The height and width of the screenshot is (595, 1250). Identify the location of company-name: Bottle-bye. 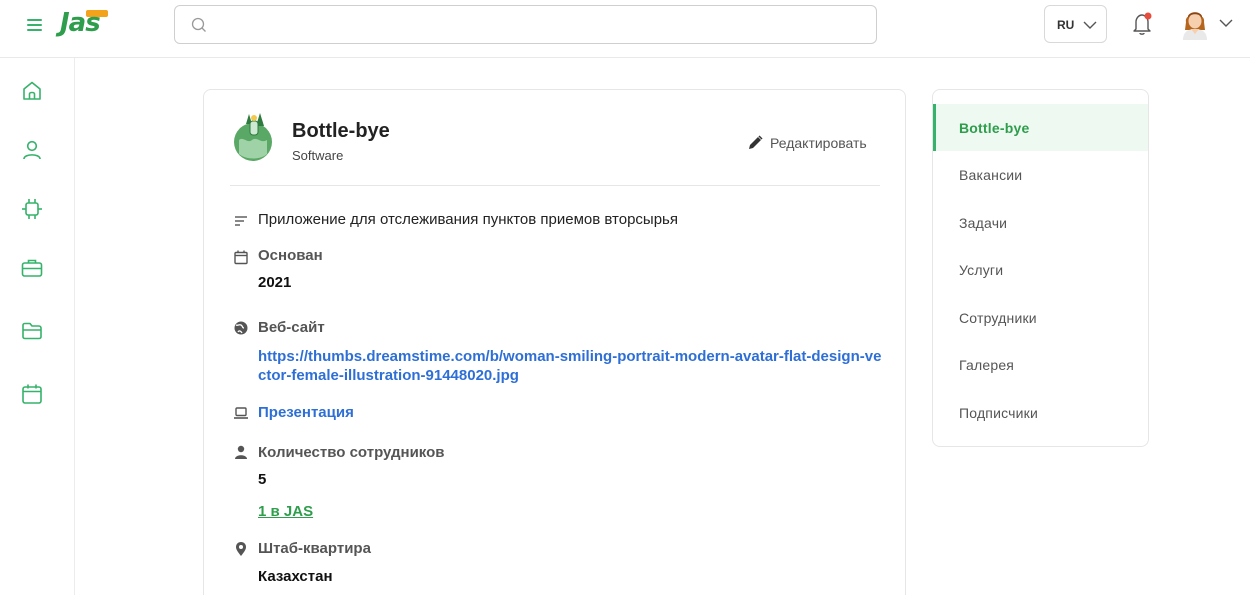
(341, 131).